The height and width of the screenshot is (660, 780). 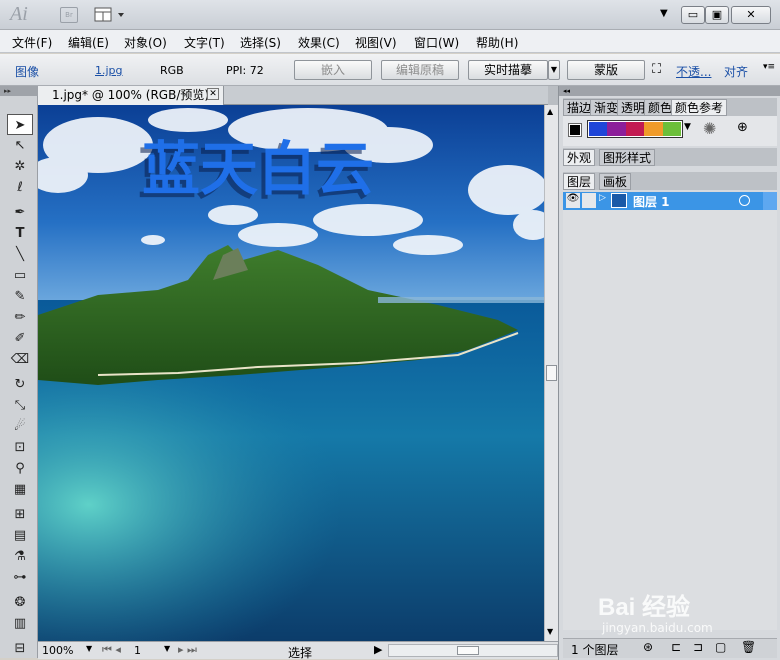 I want to click on dock-collapse-icon: ◂◂, so click(x=669, y=91).